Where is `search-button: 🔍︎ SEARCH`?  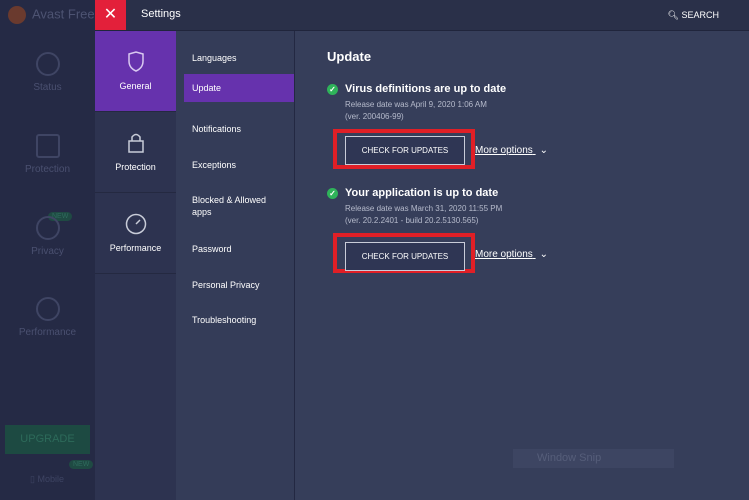
search-button: 🔍︎ SEARCH is located at coordinates (693, 15).